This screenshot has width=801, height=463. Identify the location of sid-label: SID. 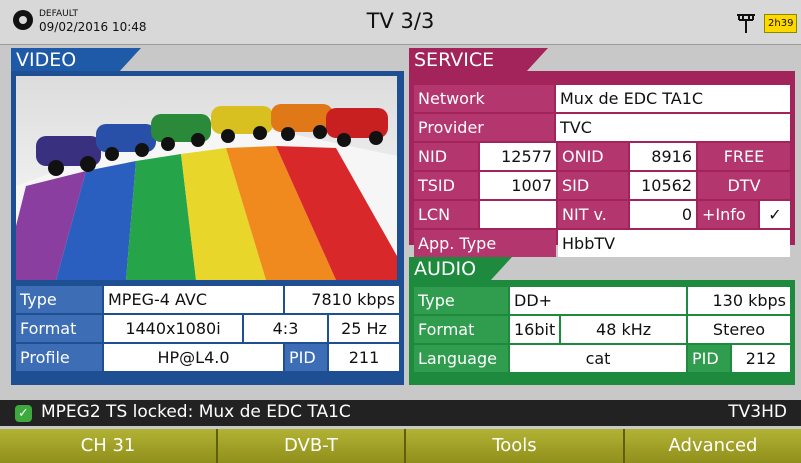
(593, 185).